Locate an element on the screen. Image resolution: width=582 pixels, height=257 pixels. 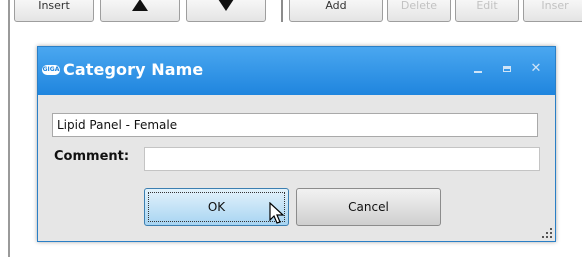
add-button: Add is located at coordinates (336, 11).